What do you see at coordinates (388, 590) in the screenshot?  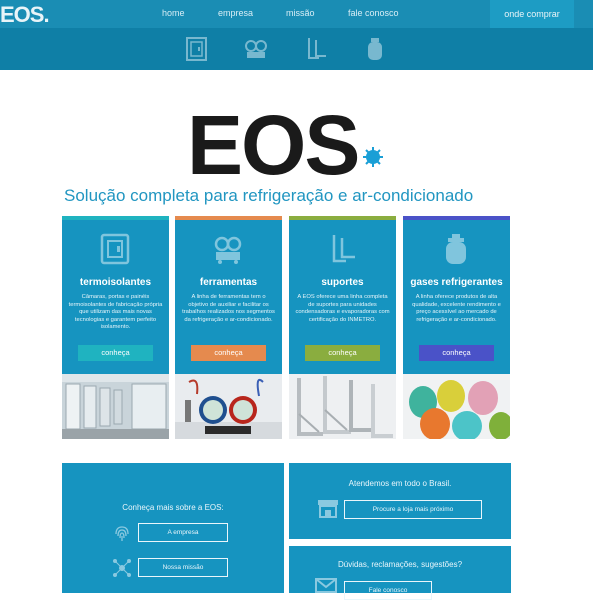 I see `contact-button: Fale conosco` at bounding box center [388, 590].